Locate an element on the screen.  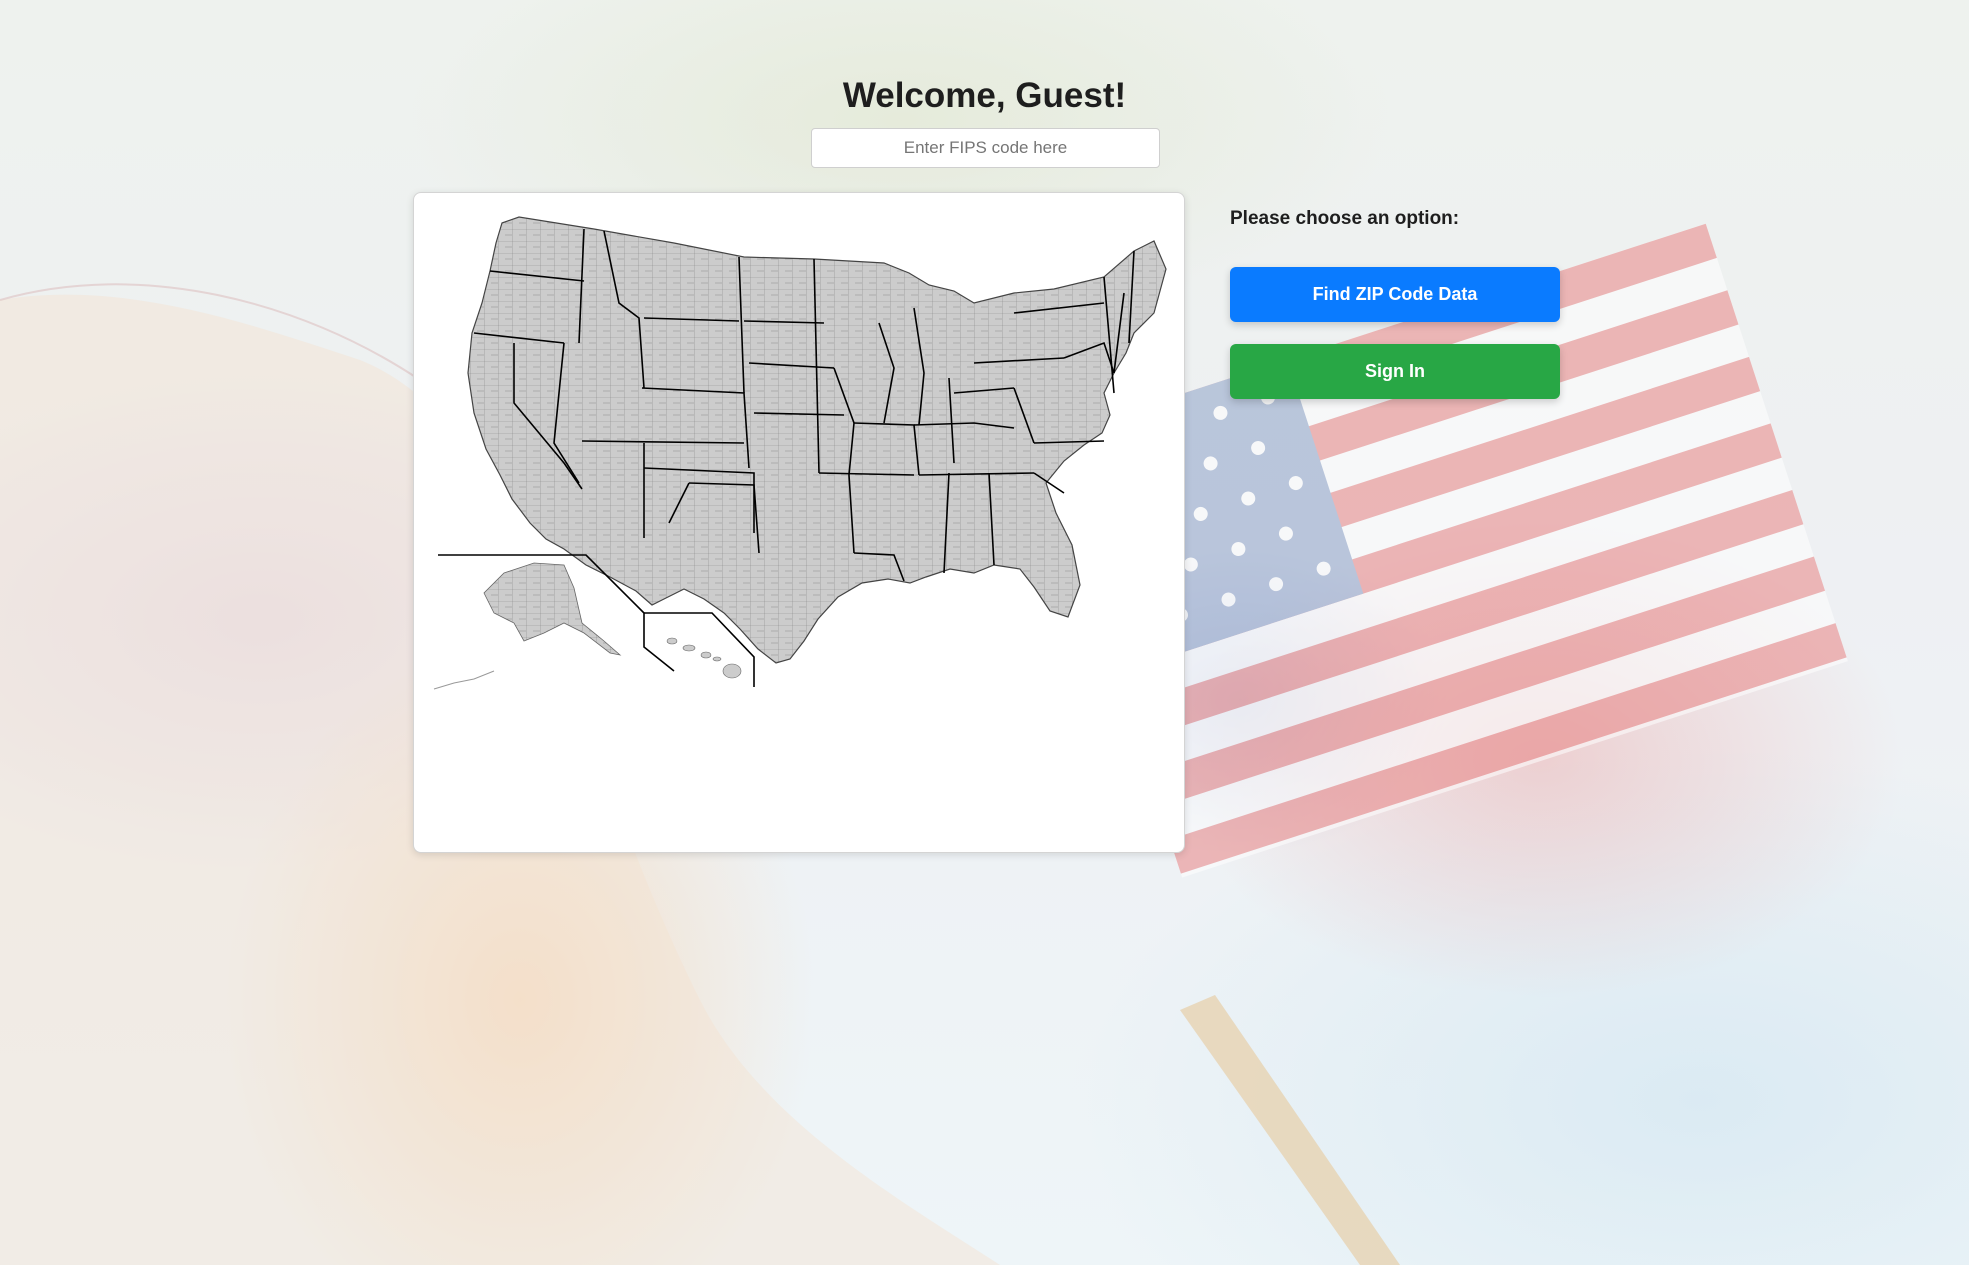
alaska-shape is located at coordinates (552, 609).